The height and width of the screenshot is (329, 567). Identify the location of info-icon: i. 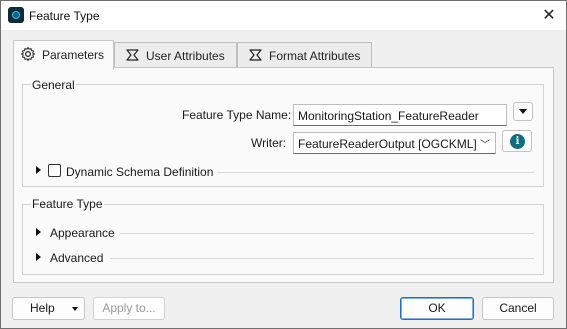
(517, 141).